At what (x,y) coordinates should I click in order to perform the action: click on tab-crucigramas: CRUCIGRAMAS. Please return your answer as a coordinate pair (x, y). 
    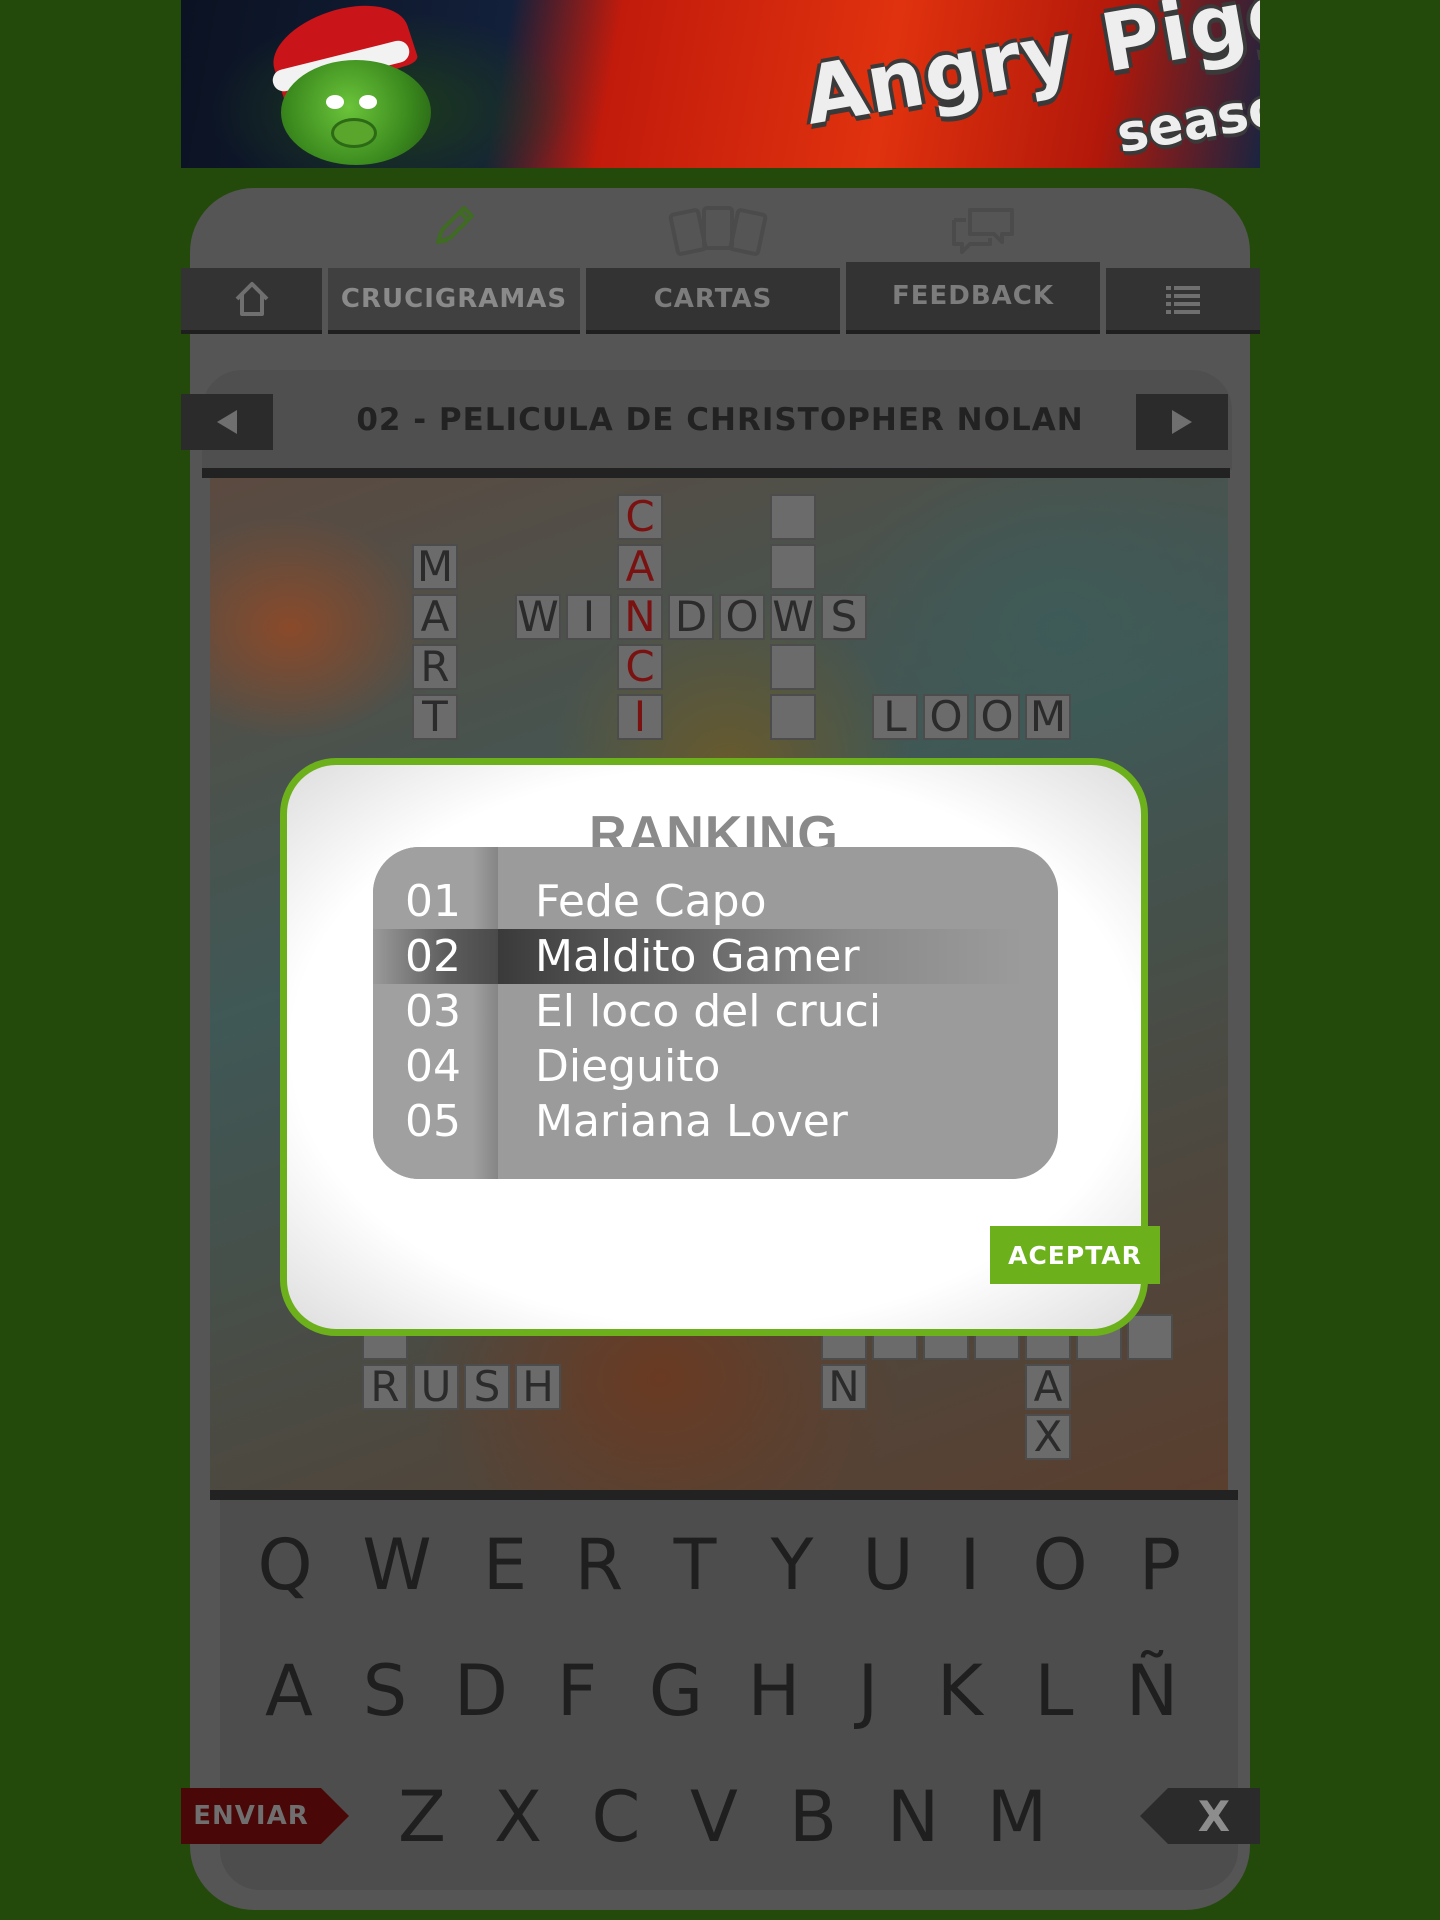
    Looking at the image, I should click on (454, 299).